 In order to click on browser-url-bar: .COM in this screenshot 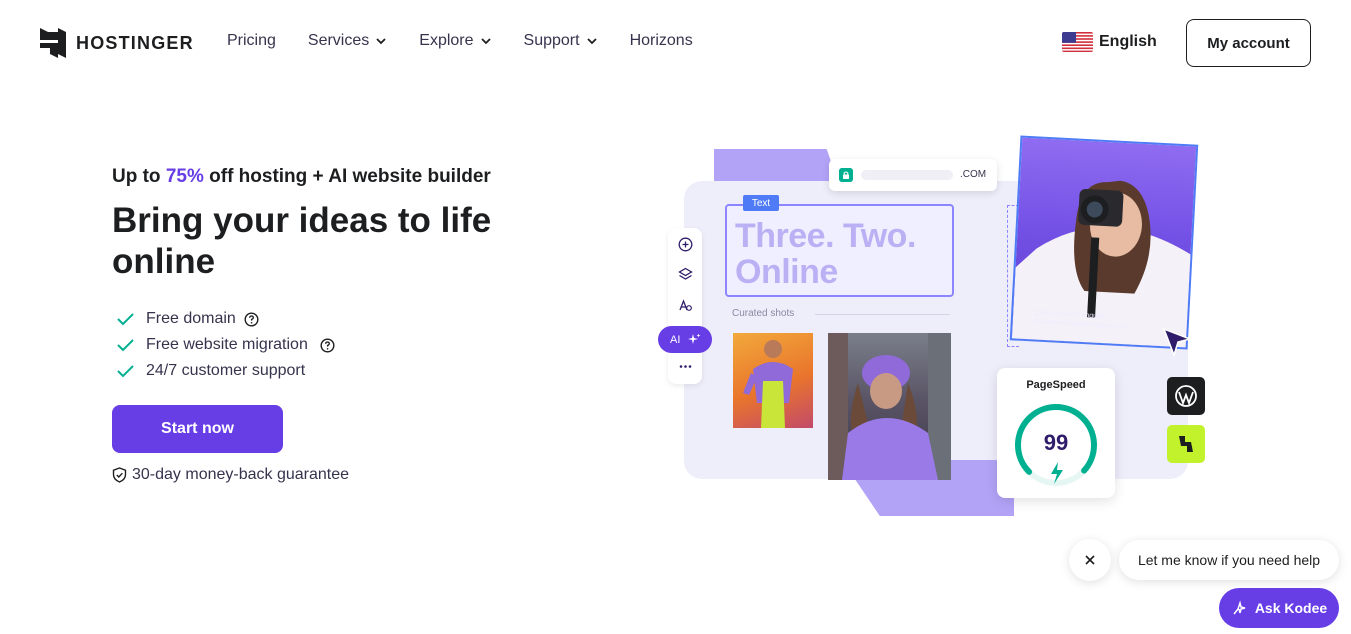, I will do `click(913, 175)`.